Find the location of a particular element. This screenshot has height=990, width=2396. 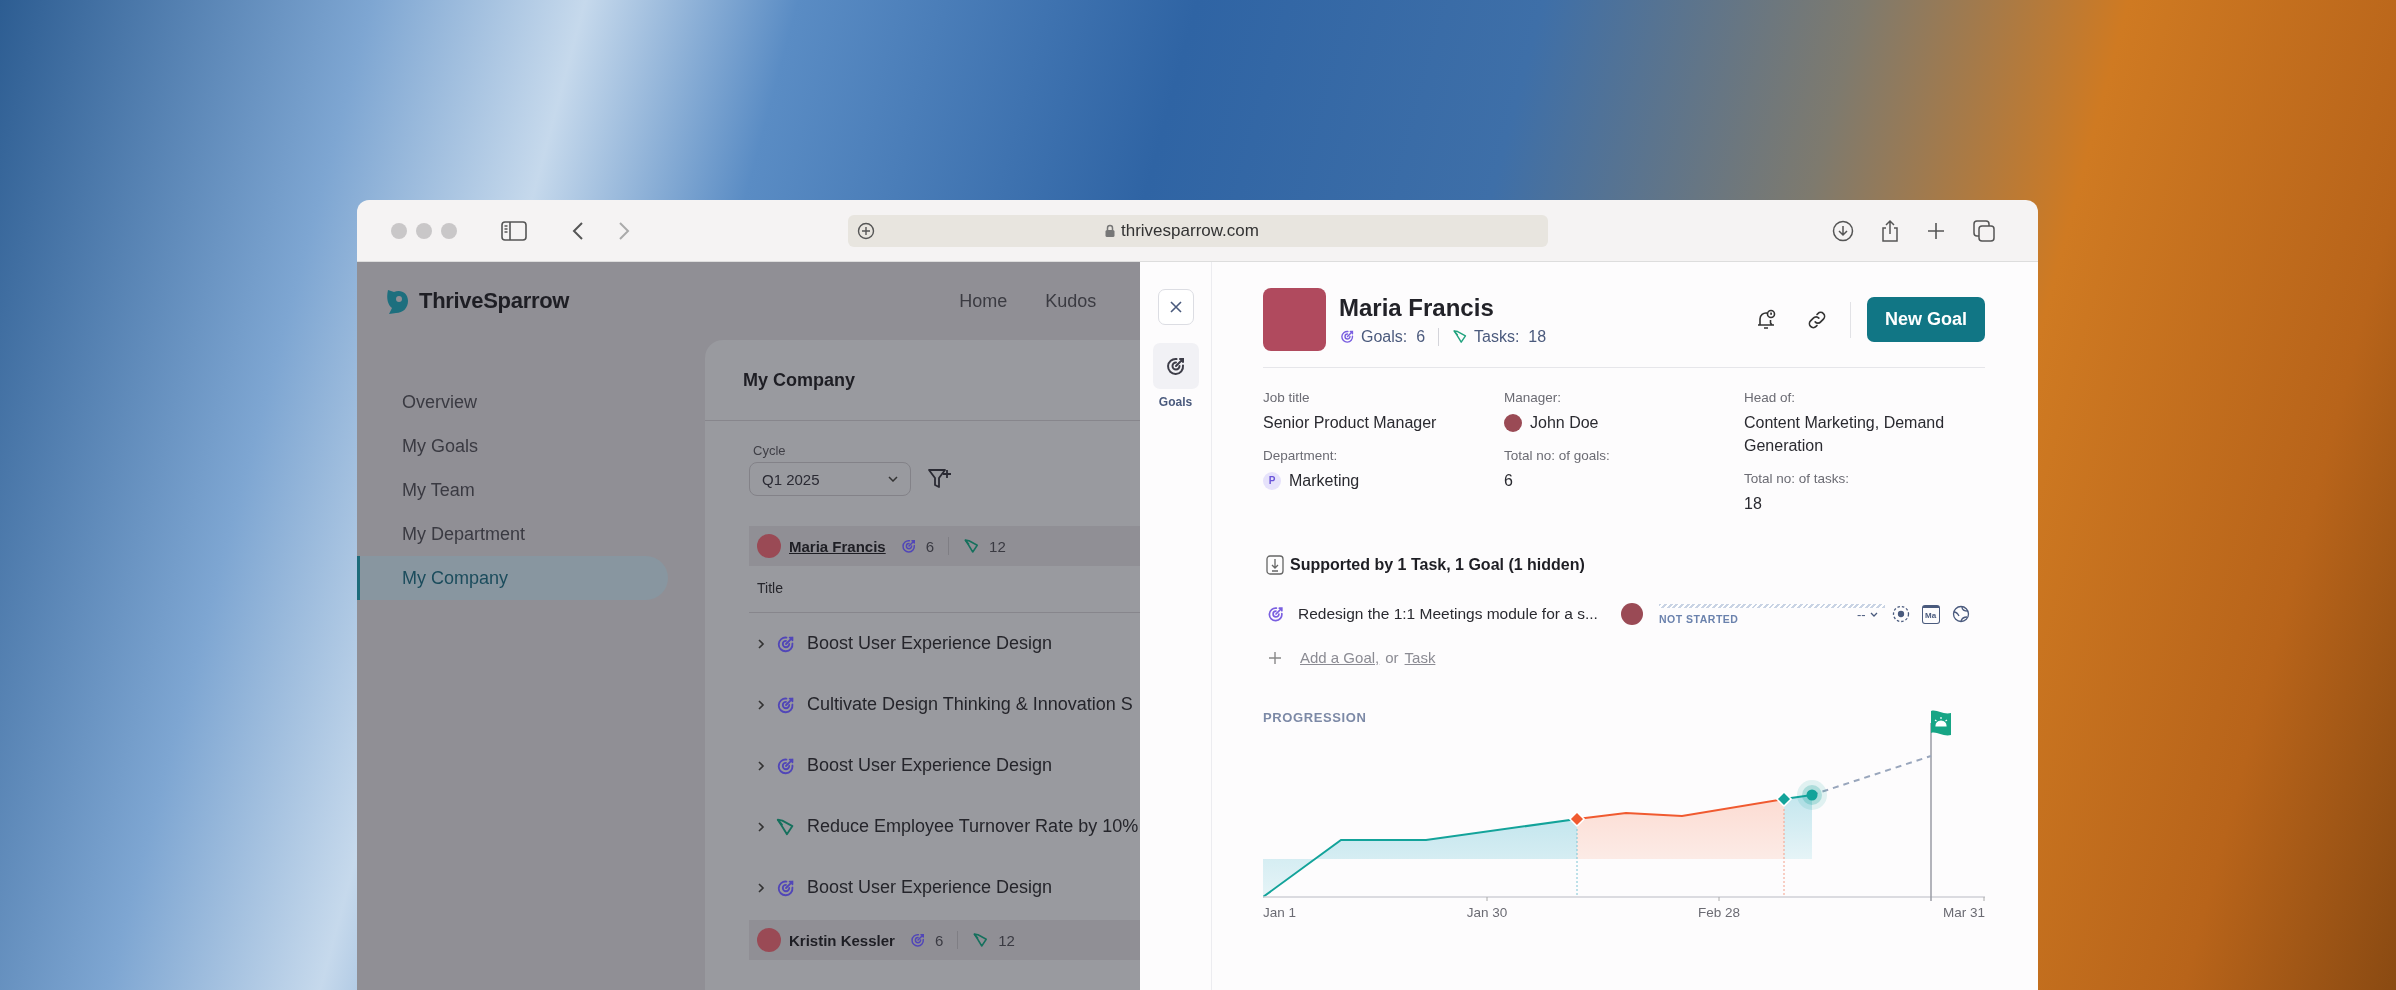

section-heading: Supported by 1 Task, 1 Goal (1 hidden) is located at coordinates (1437, 565).